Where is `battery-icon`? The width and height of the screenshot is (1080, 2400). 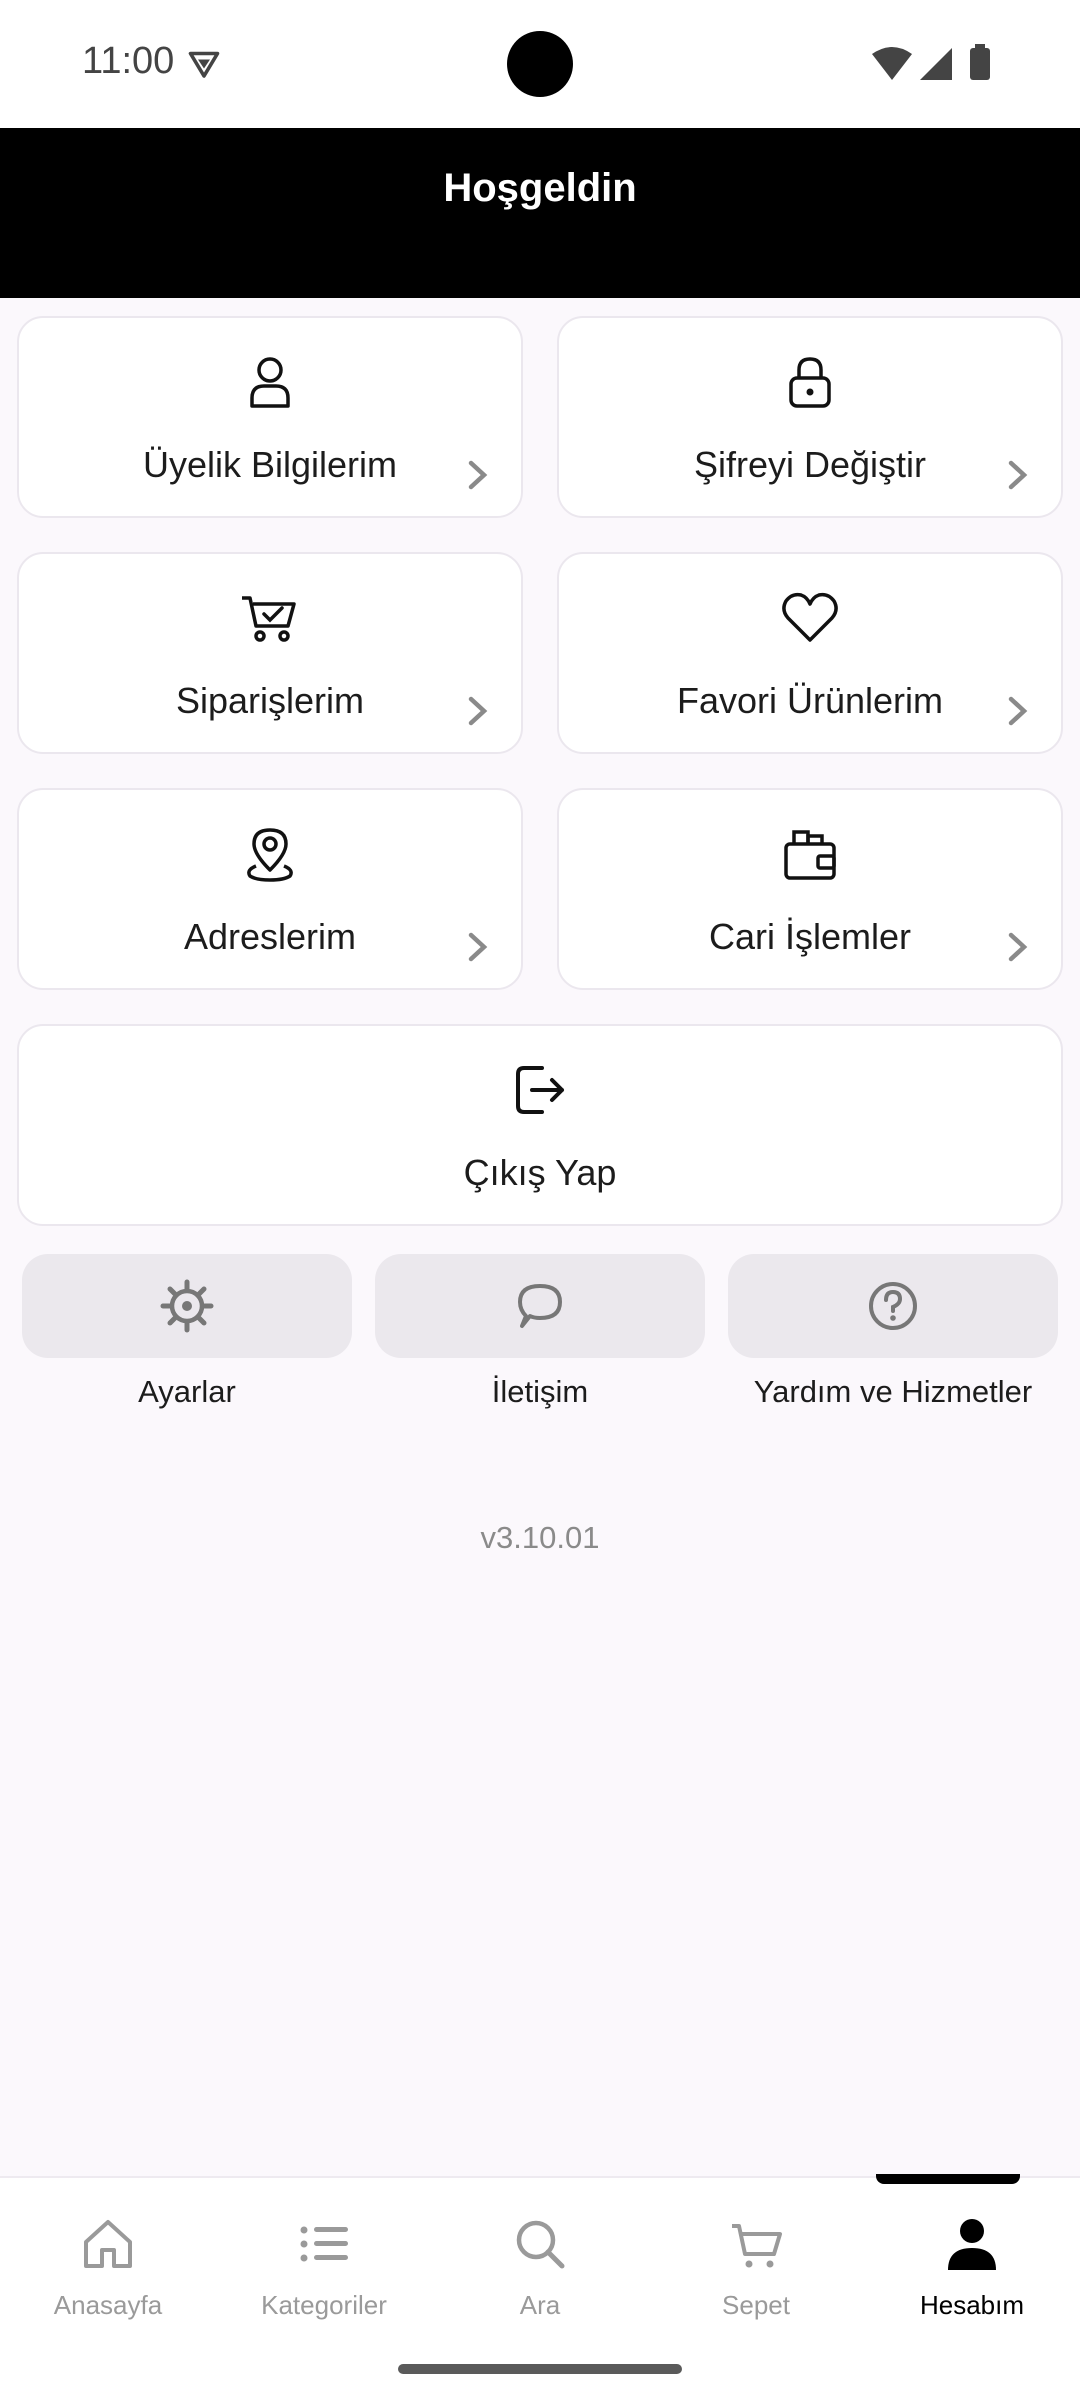
battery-icon is located at coordinates (980, 64).